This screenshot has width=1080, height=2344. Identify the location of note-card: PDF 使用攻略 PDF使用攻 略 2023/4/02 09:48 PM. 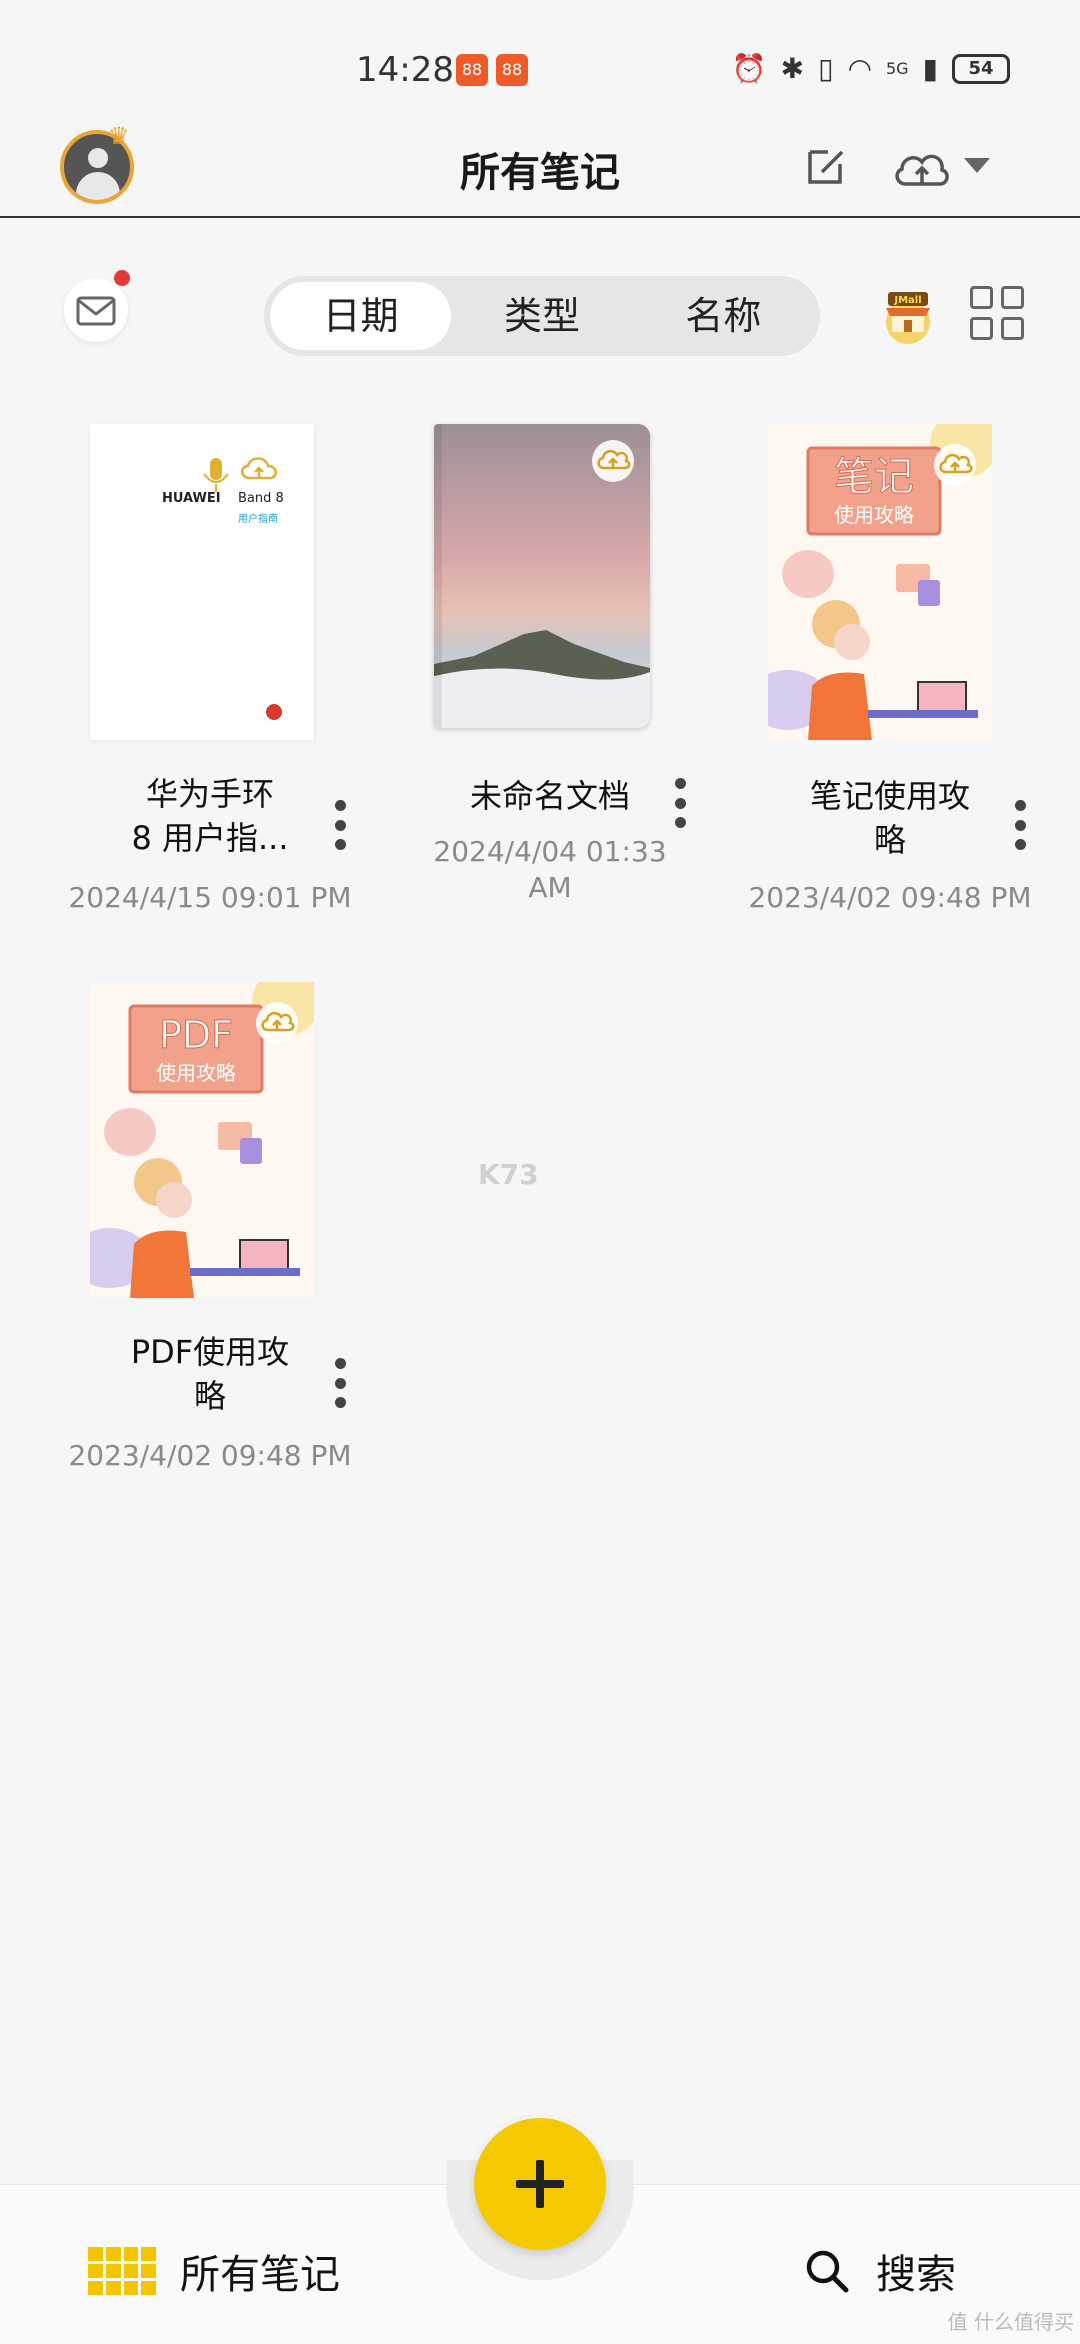
(210, 1232).